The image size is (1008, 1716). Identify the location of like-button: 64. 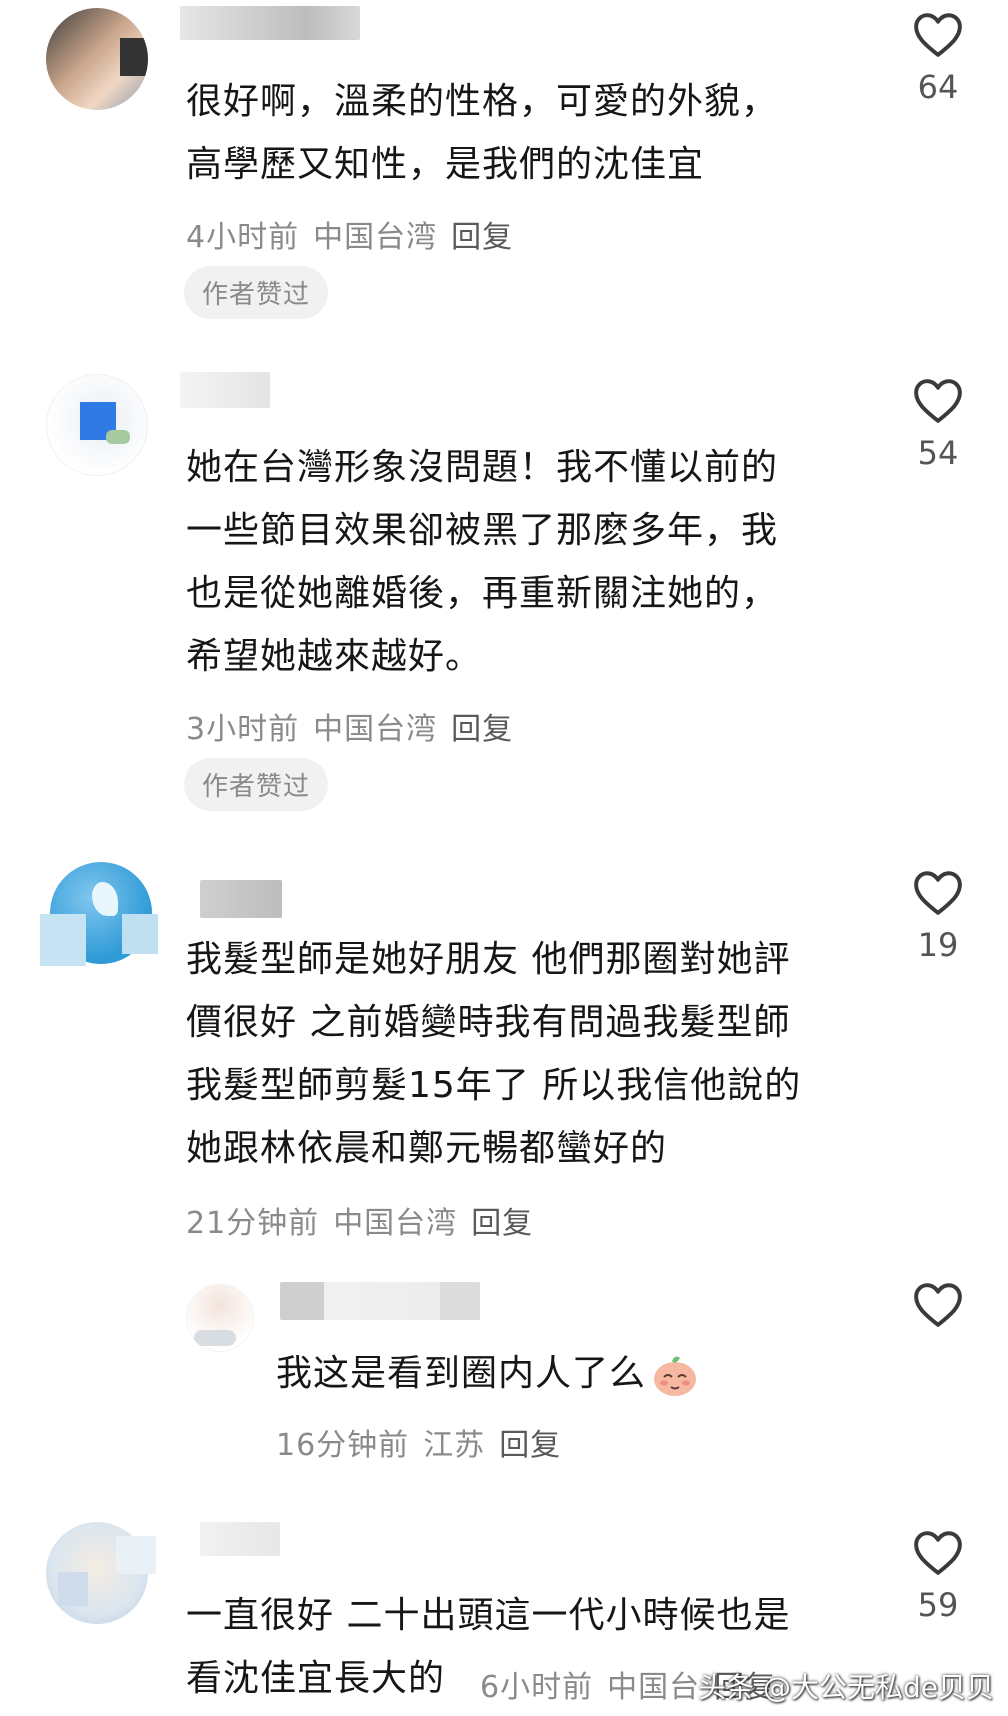
(938, 59).